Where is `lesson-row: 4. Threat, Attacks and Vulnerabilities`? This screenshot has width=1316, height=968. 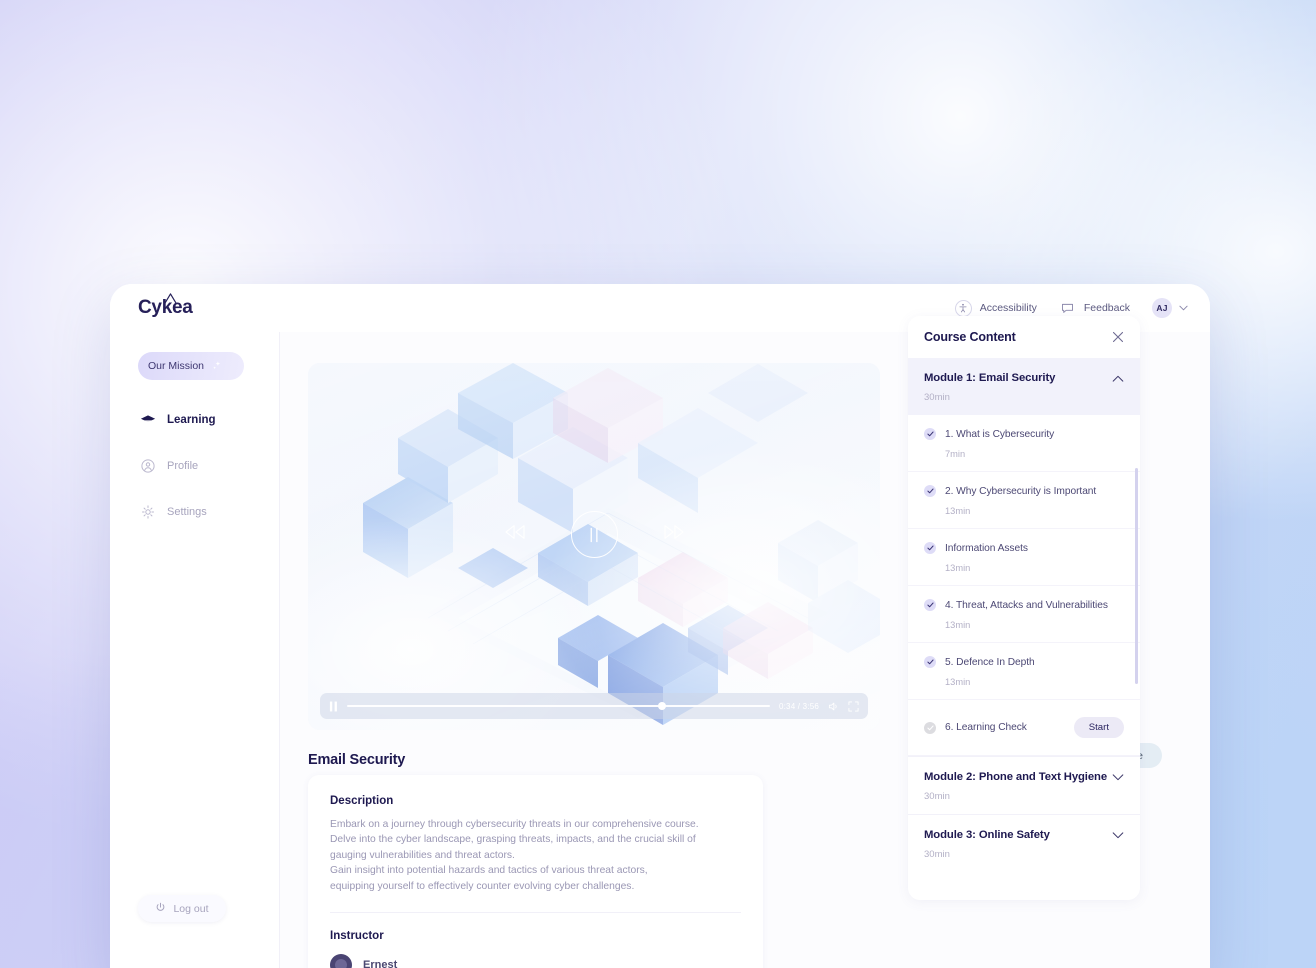 lesson-row: 4. Threat, Attacks and Vulnerabilities is located at coordinates (1024, 605).